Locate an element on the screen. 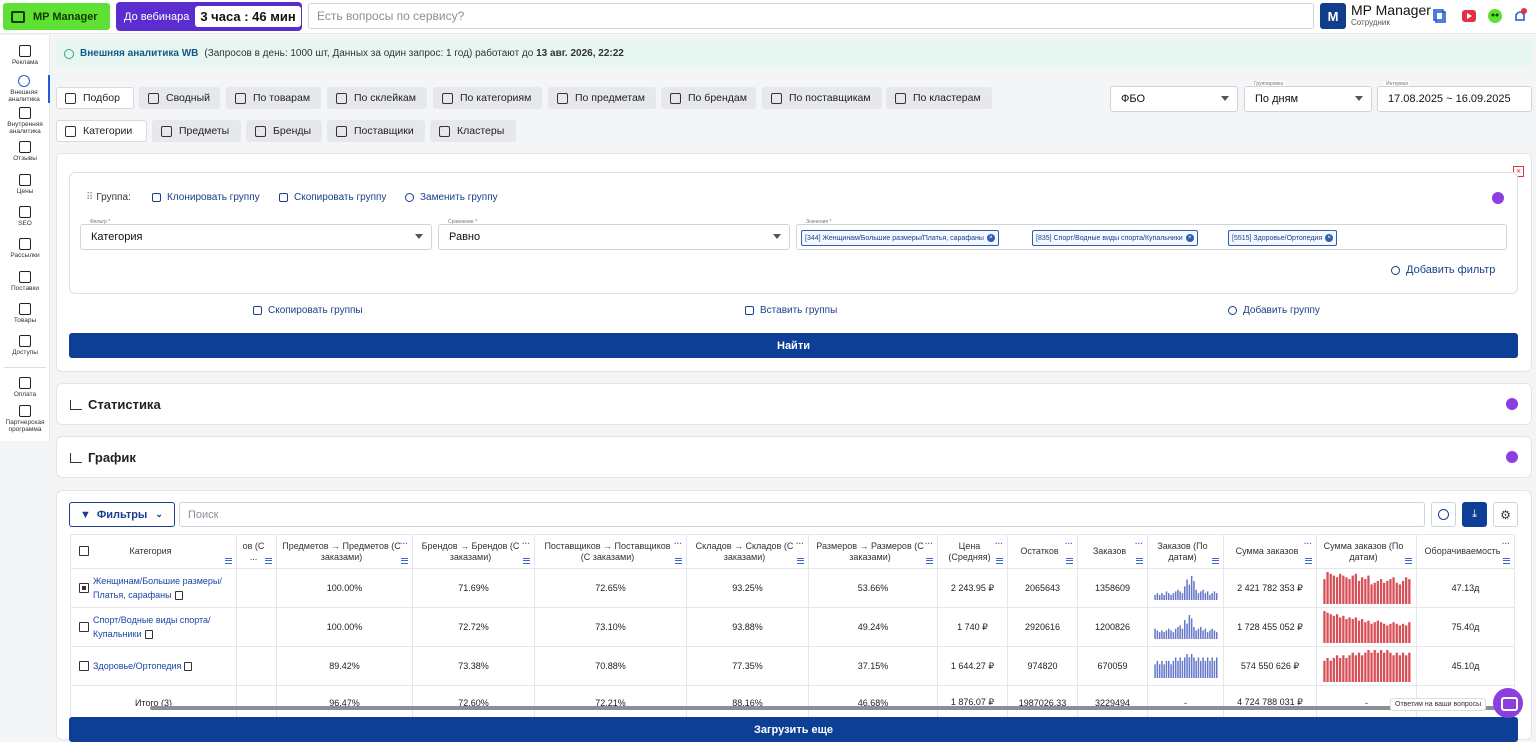 This screenshot has width=1536, height=742. filter-field-select: Категория is located at coordinates (256, 237).